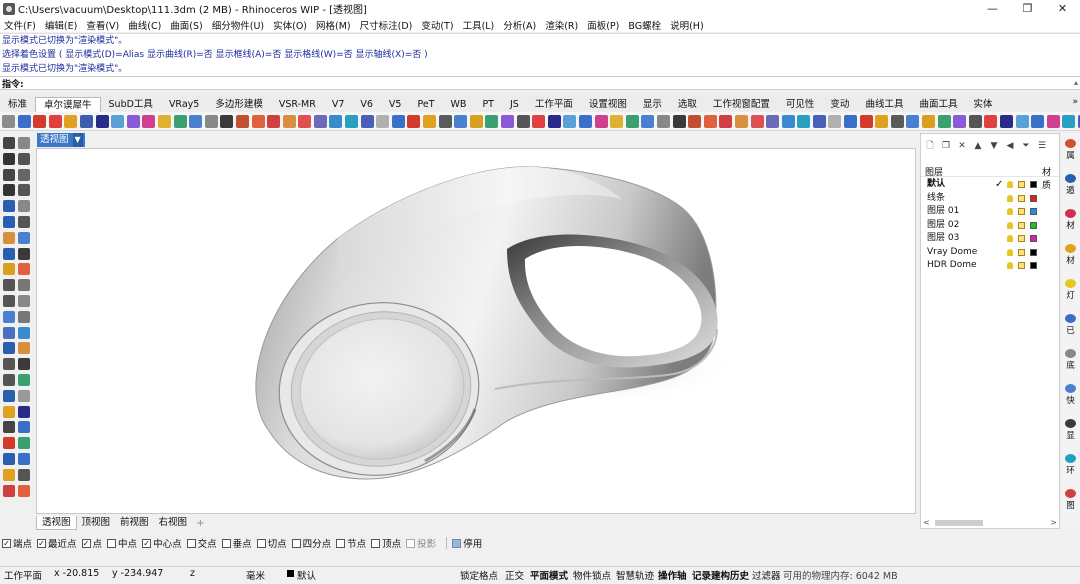 This screenshot has width=1080, height=584. What do you see at coordinates (943, 211) in the screenshot?
I see `layer-name: 图层 01` at bounding box center [943, 211].